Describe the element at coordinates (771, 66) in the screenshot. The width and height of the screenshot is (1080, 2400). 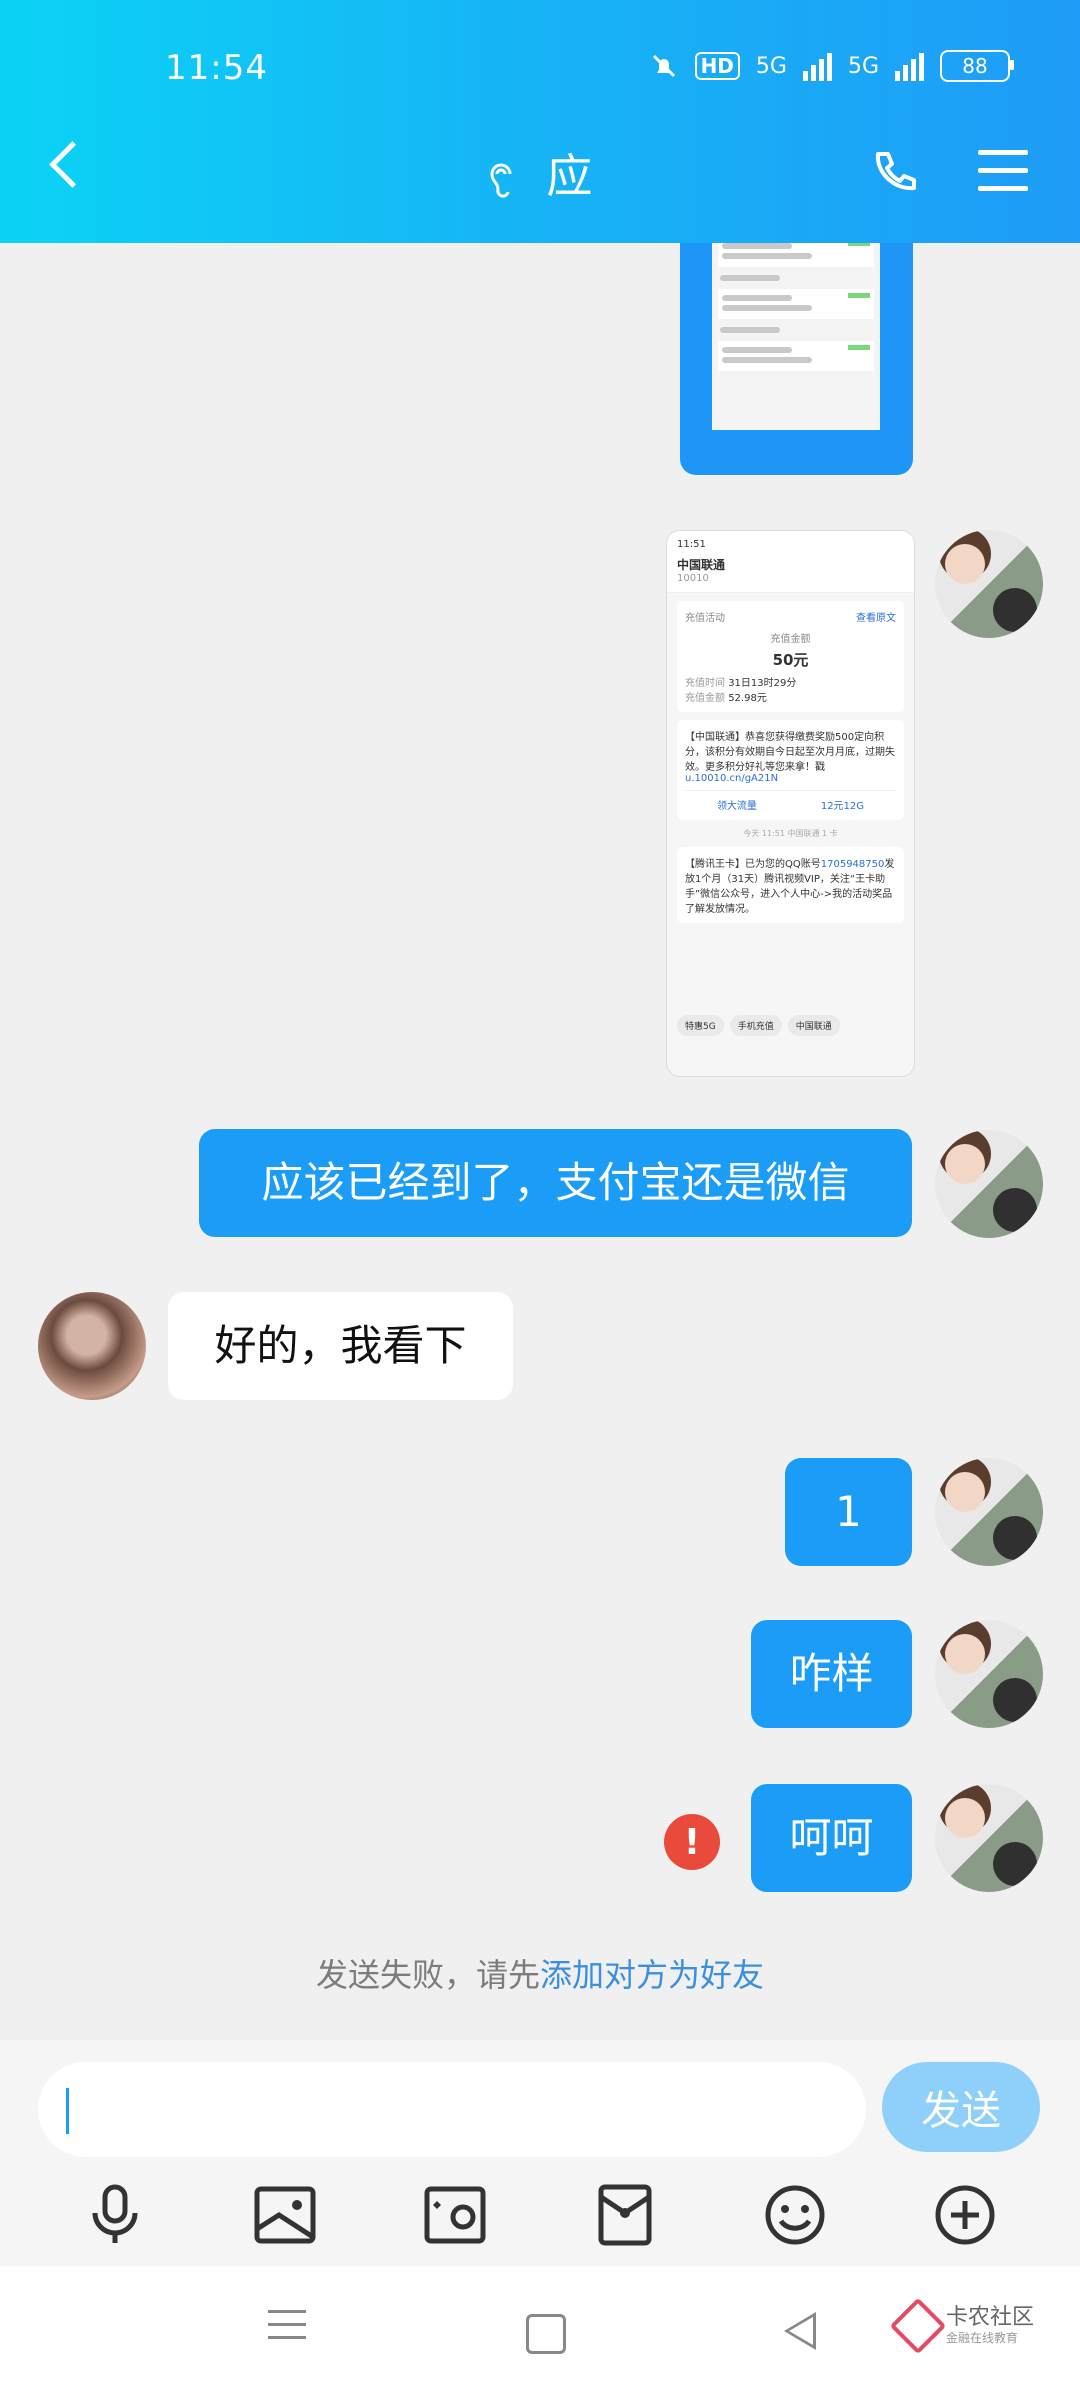
I see `network-label-1: 5G` at that location.